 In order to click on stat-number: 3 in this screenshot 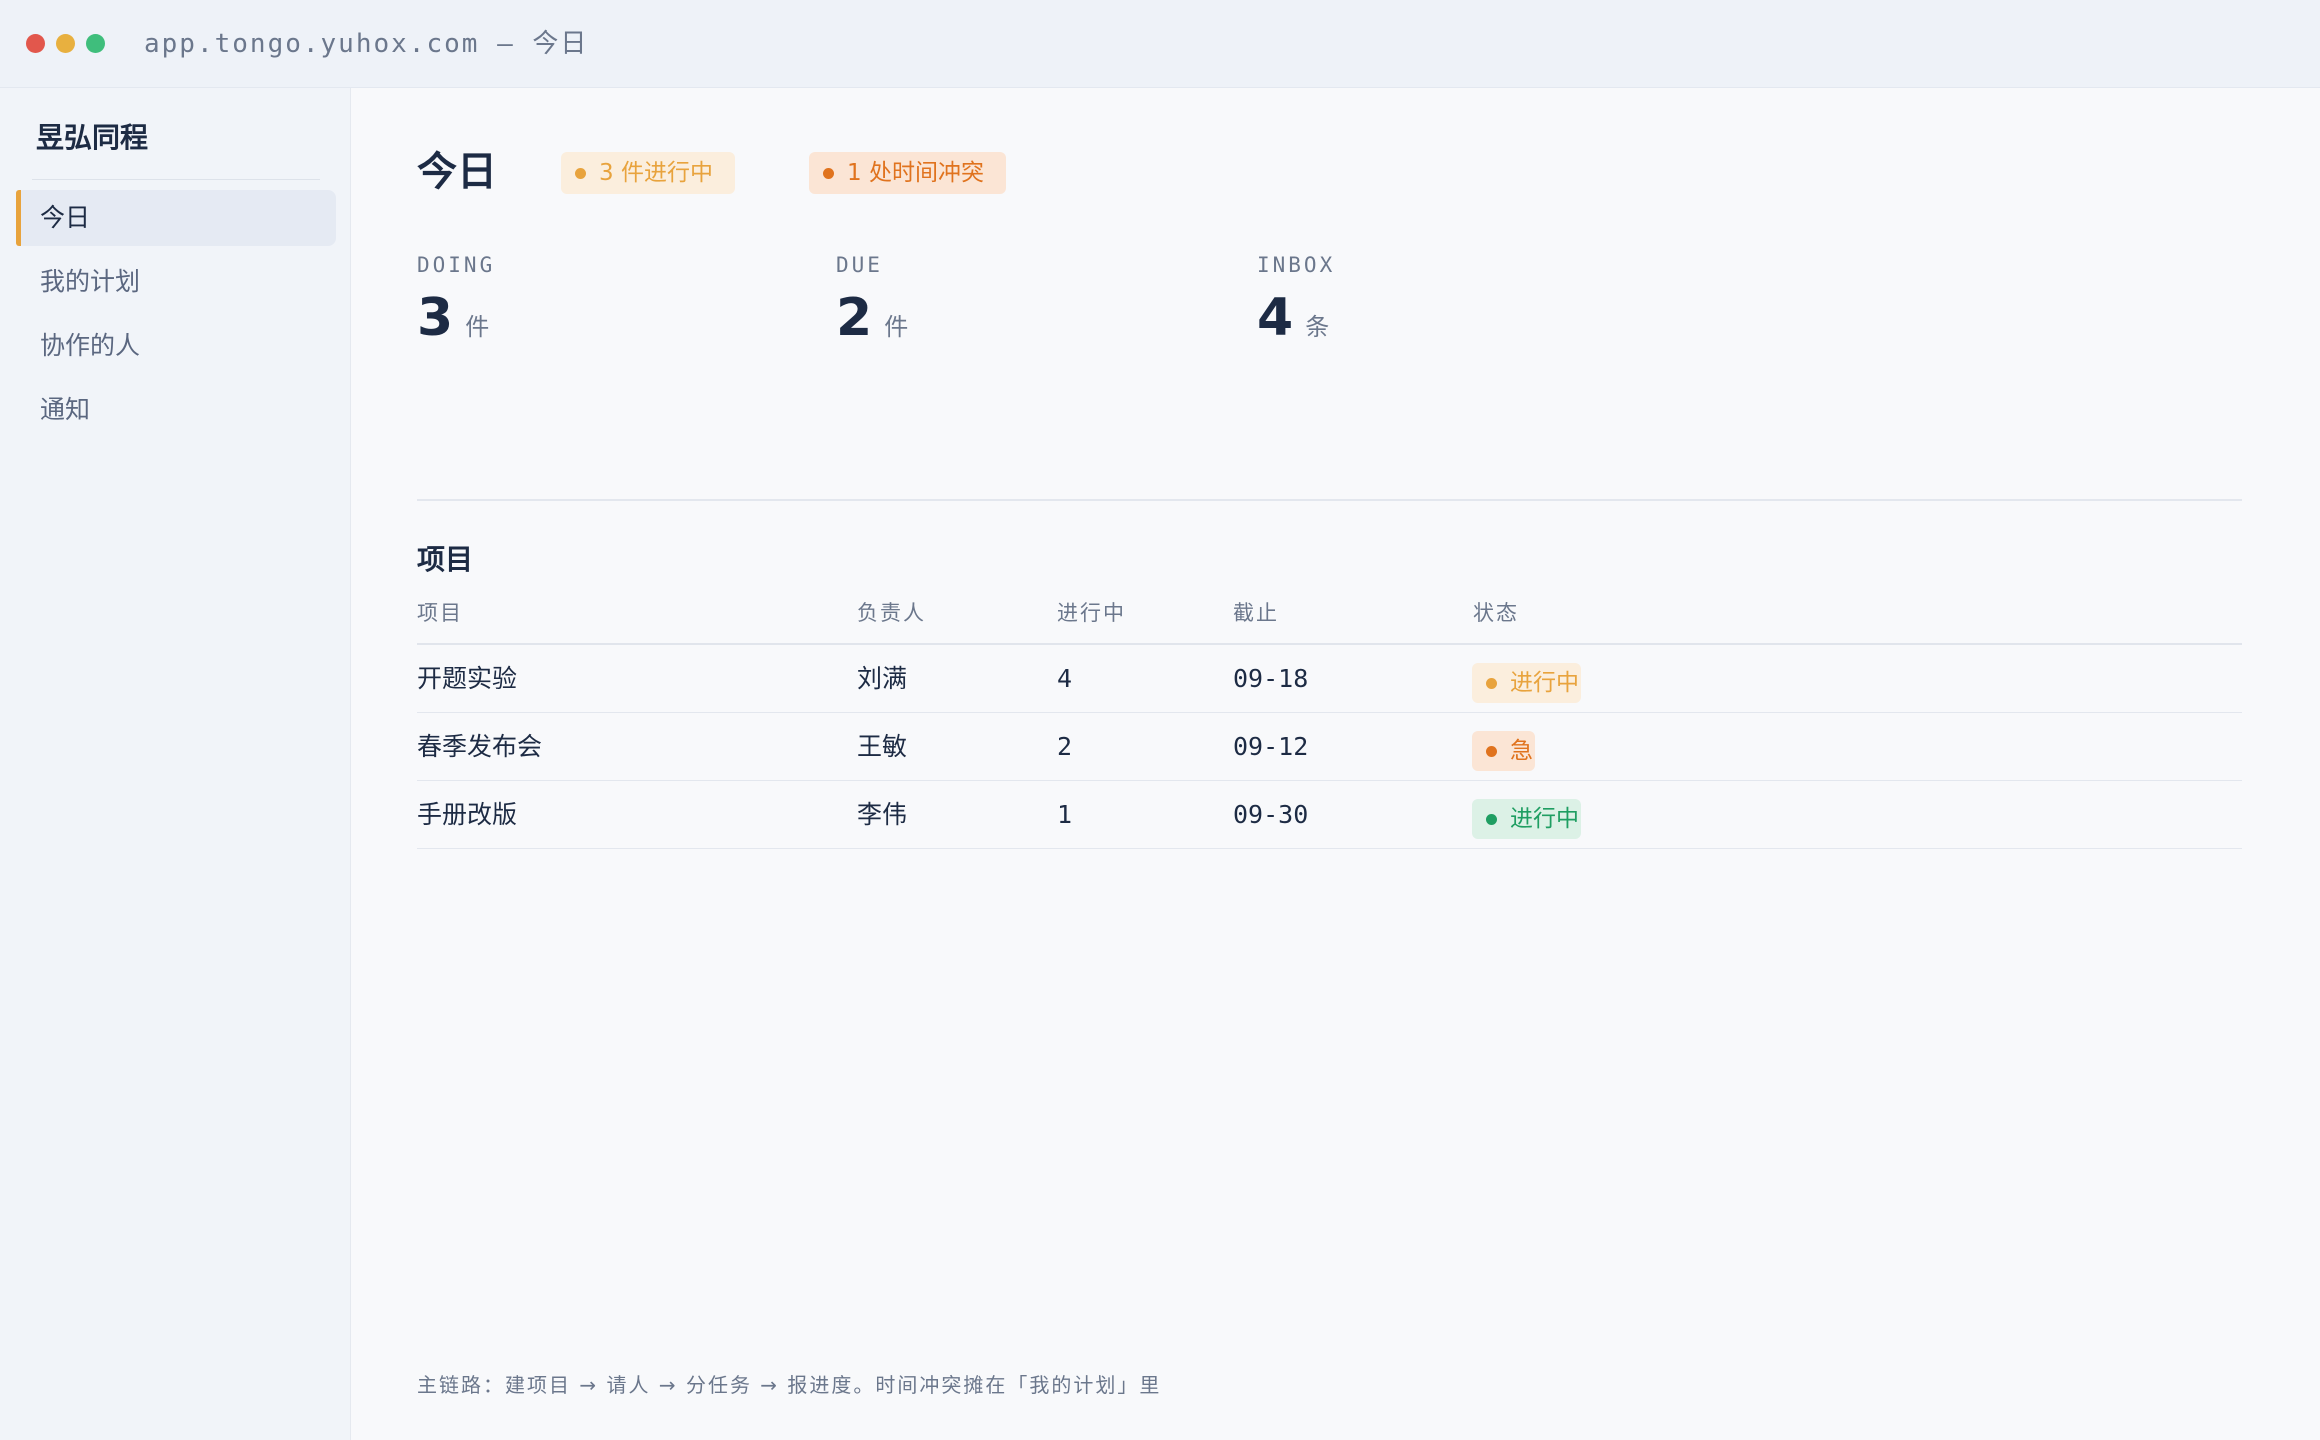, I will do `click(435, 318)`.